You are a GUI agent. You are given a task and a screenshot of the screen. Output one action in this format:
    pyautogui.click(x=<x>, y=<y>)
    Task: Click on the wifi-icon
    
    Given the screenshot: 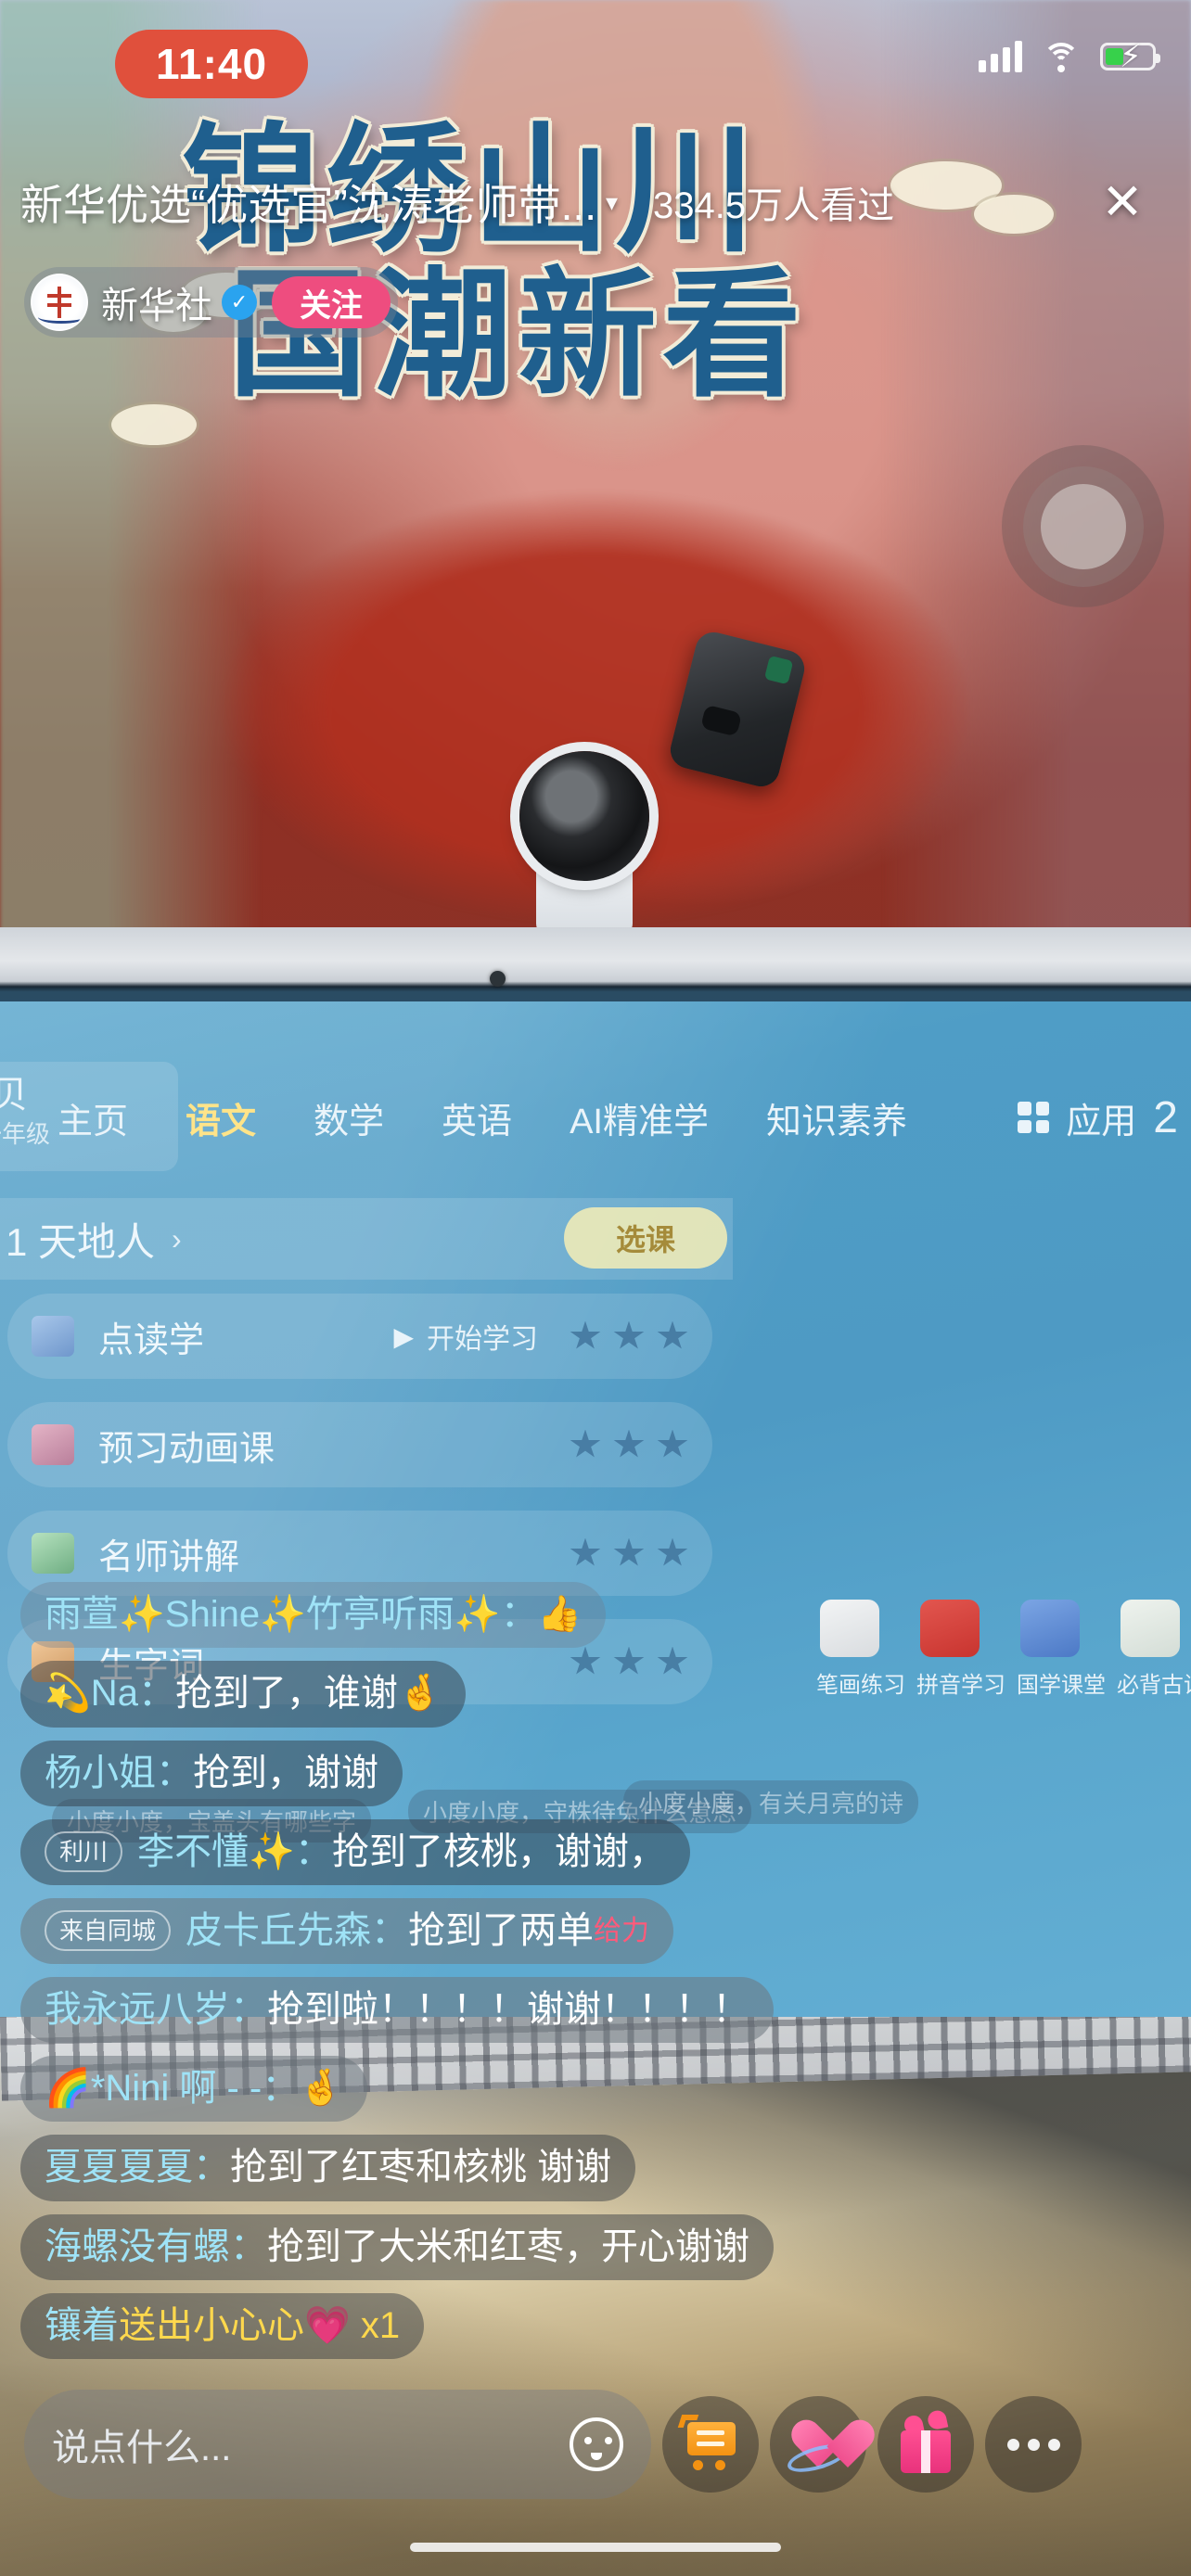 What is the action you would take?
    pyautogui.click(x=1061, y=57)
    